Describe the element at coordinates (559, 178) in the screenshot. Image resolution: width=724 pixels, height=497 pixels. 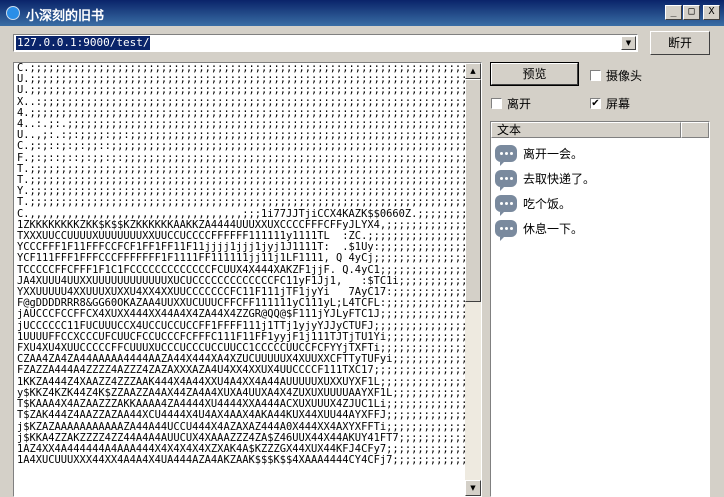
I see `list-item-text: 去取快递了。` at that location.